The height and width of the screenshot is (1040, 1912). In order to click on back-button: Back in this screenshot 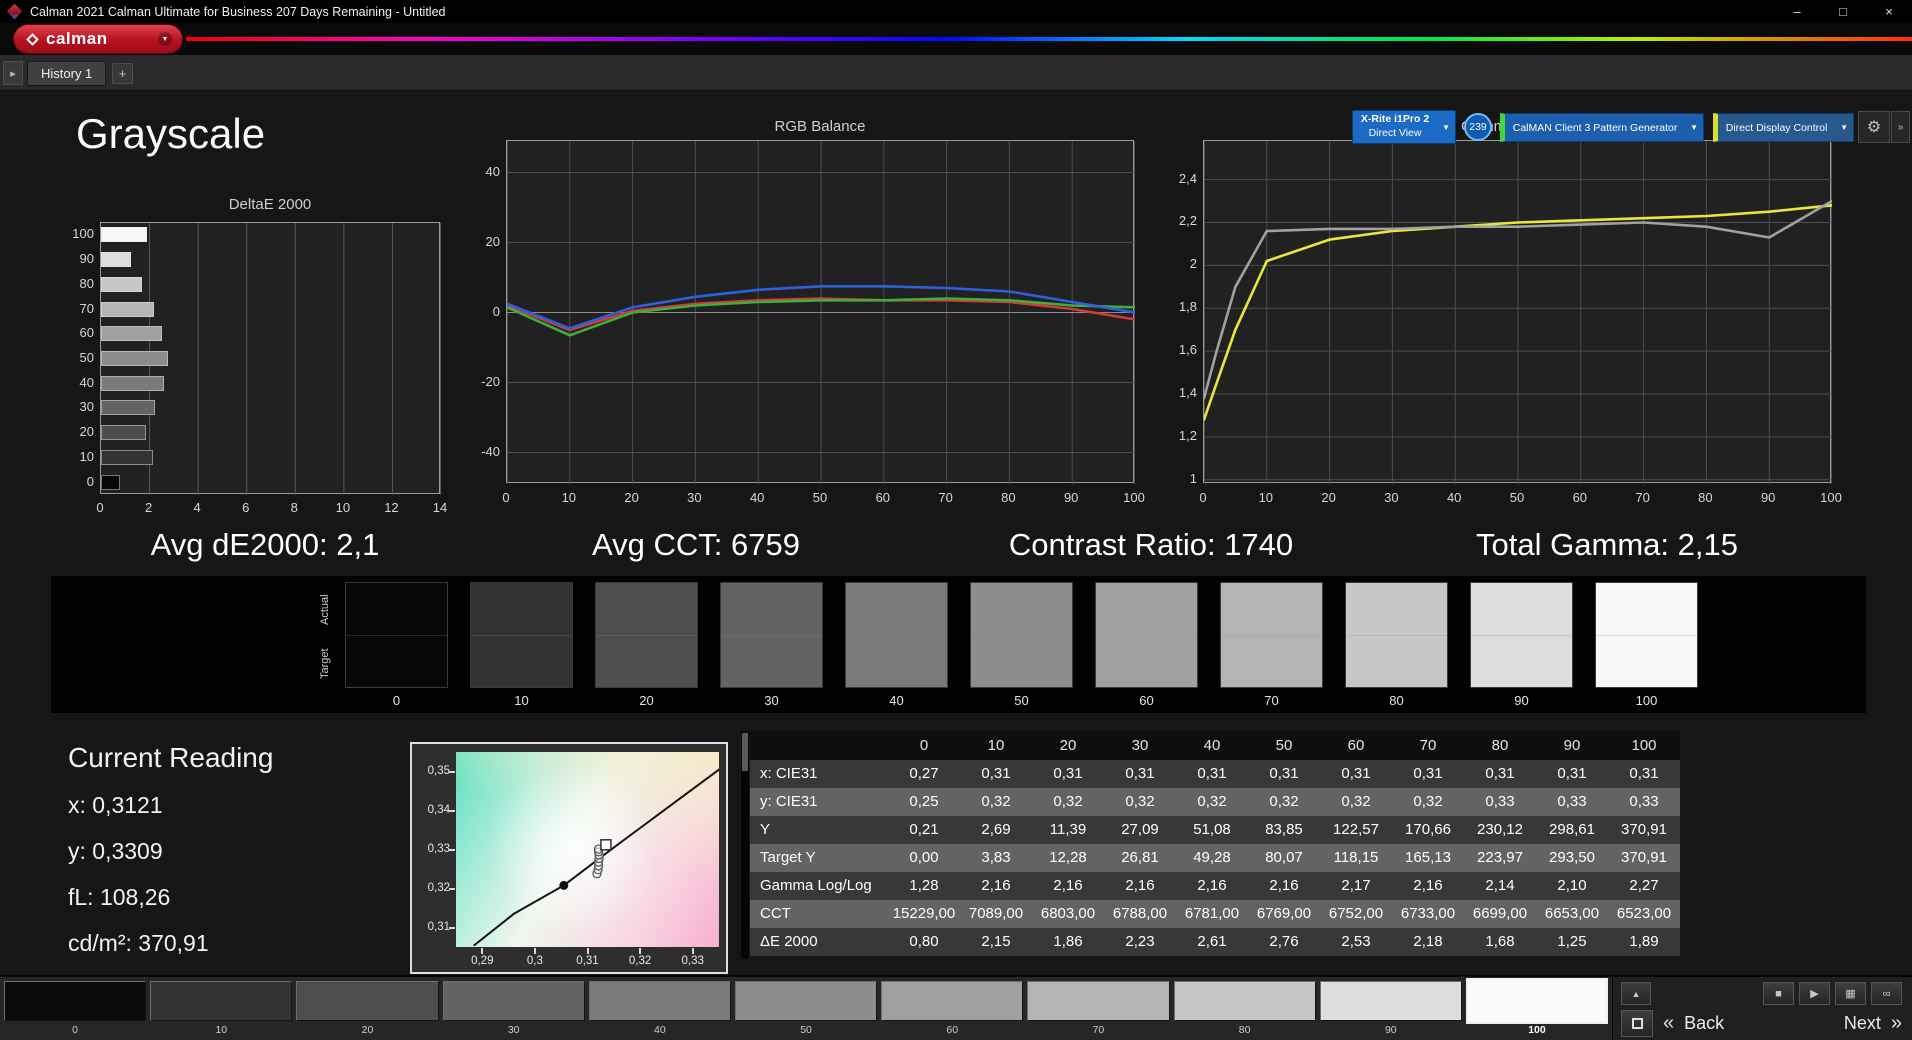, I will do `click(1704, 1023)`.